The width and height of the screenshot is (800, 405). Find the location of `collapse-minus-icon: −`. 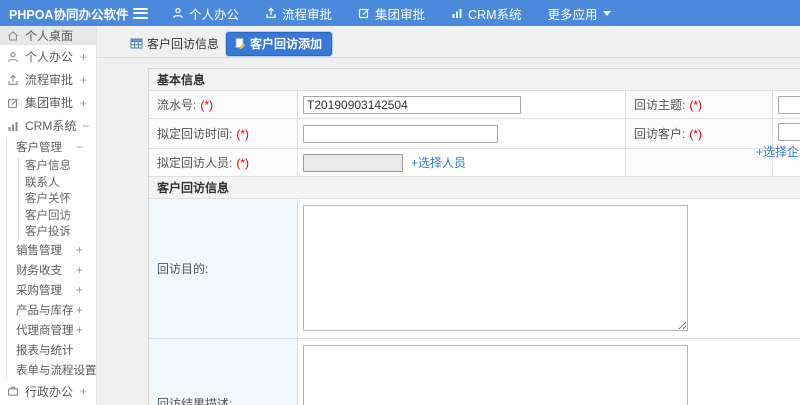

collapse-minus-icon: − is located at coordinates (79, 147).